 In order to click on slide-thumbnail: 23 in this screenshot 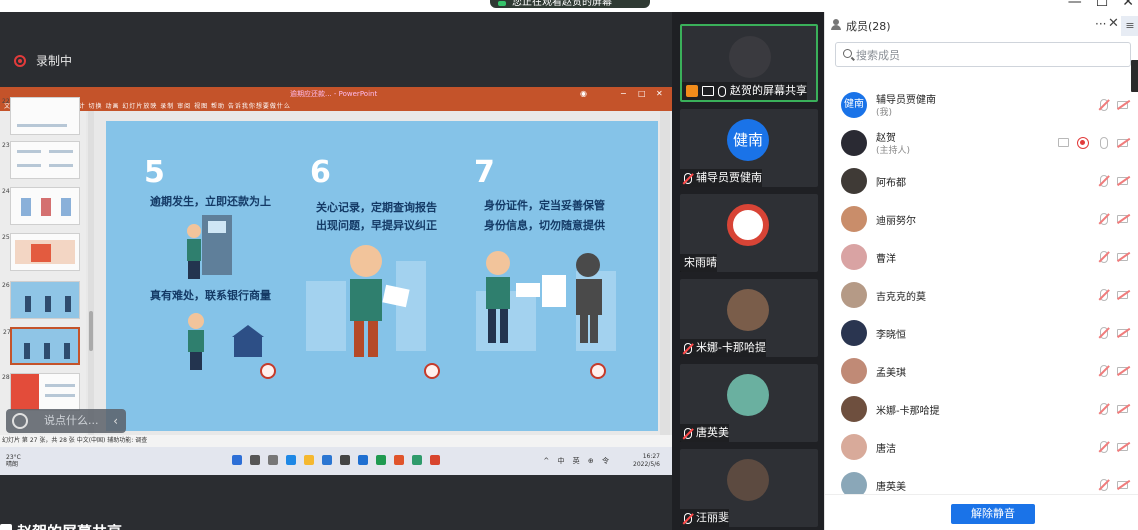, I will do `click(41, 160)`.